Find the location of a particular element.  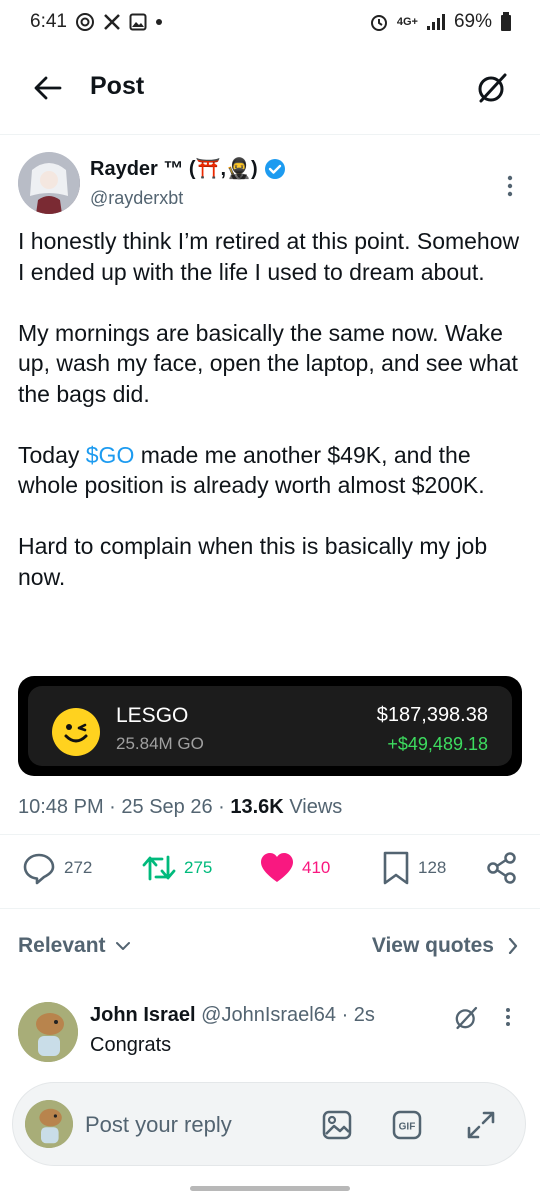

chevron-right-icon is located at coordinates (513, 946).